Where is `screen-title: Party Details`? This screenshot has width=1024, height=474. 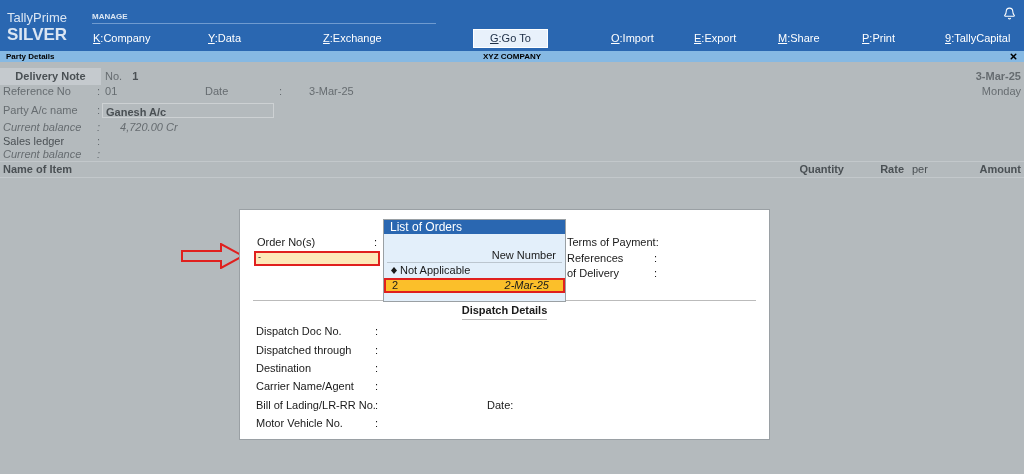
screen-title: Party Details is located at coordinates (31, 56).